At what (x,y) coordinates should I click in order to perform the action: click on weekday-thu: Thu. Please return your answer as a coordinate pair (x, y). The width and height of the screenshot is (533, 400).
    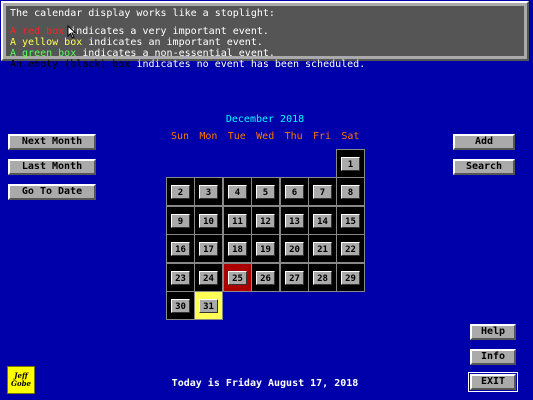
    Looking at the image, I should click on (293, 136).